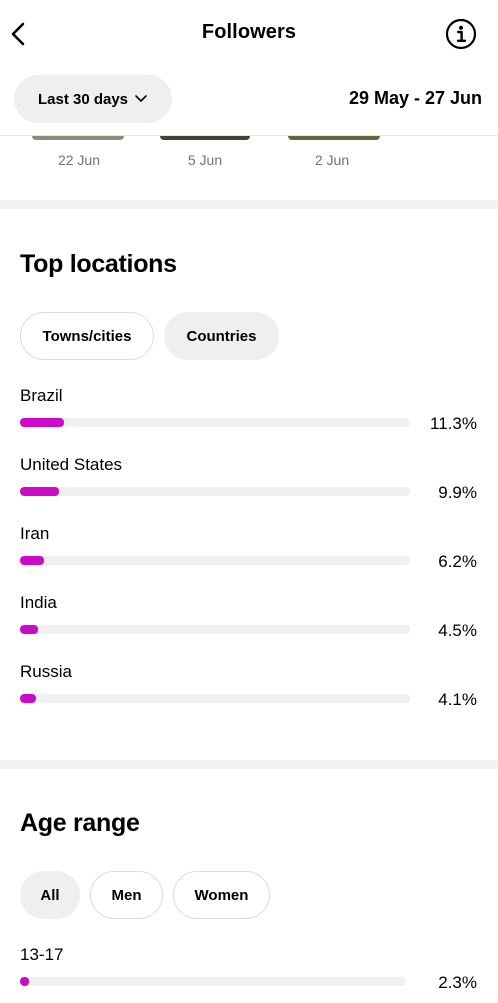 This screenshot has width=498, height=1003. Describe the element at coordinates (71, 464) in the screenshot. I see `location-name: United States` at that location.